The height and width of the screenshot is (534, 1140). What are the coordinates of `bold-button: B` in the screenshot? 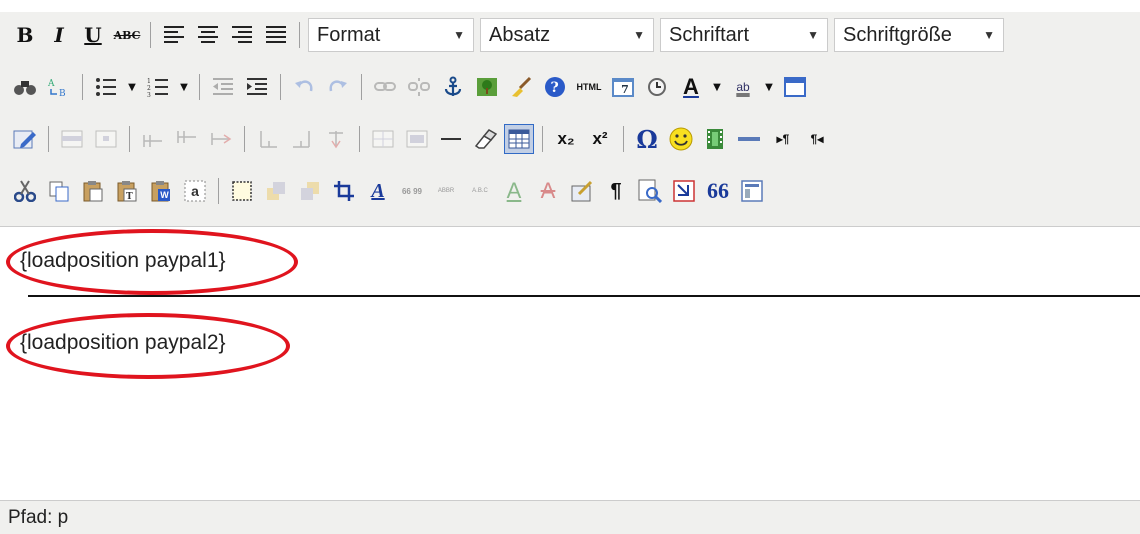 It's located at (25, 35).